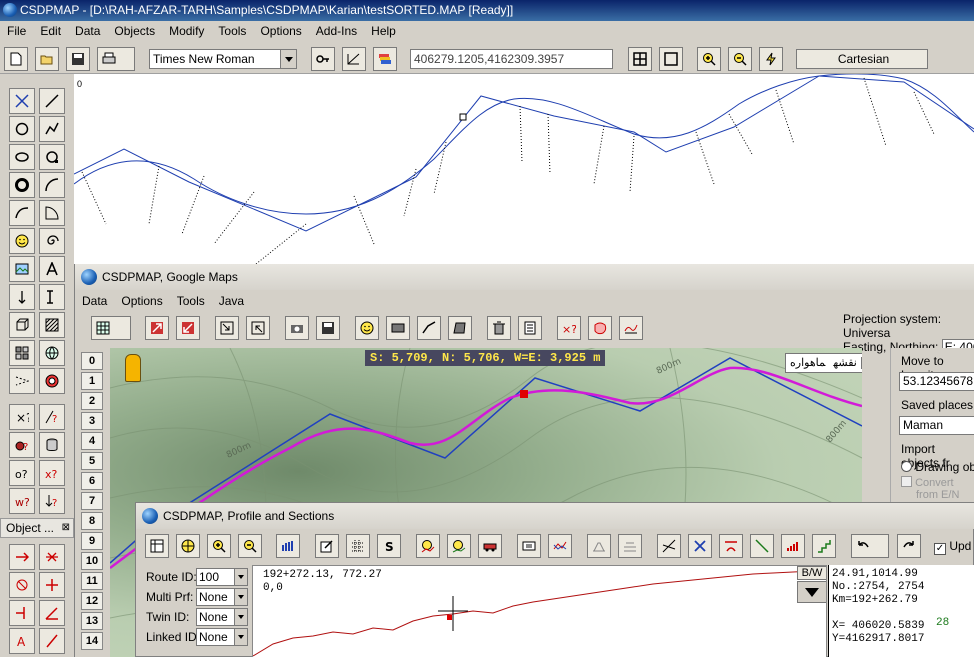 Image resolution: width=974 pixels, height=657 pixels. Describe the element at coordinates (530, 328) in the screenshot. I see `gm-list-button` at that location.